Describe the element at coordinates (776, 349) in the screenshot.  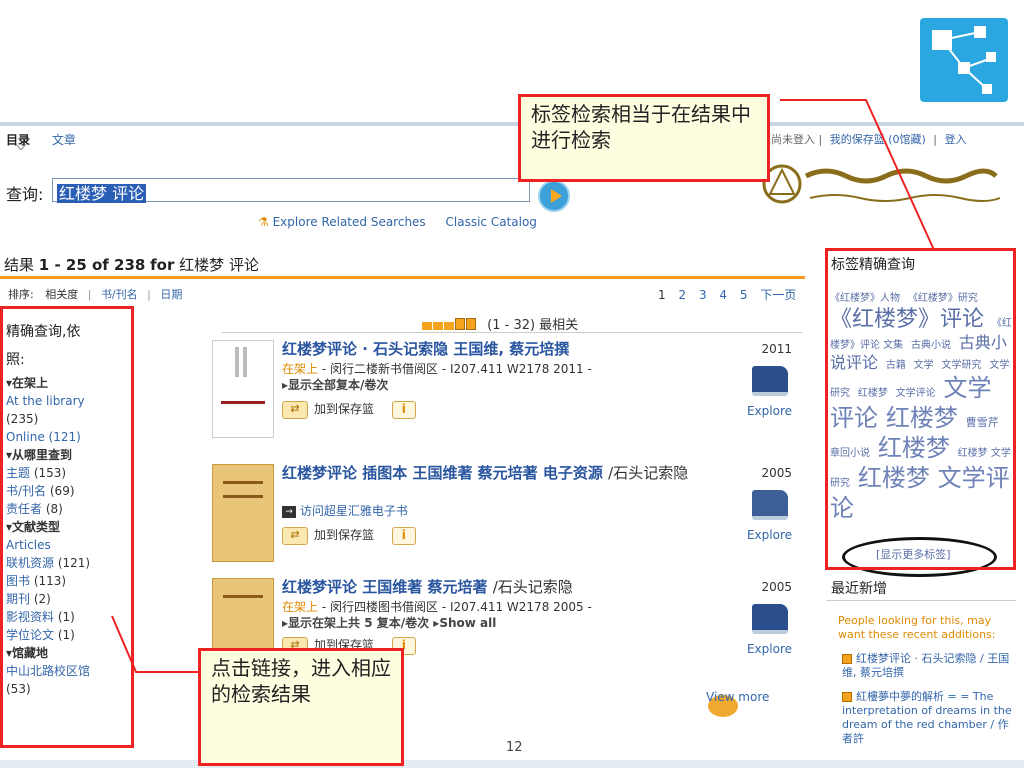
I see `result-year: 2011` at that location.